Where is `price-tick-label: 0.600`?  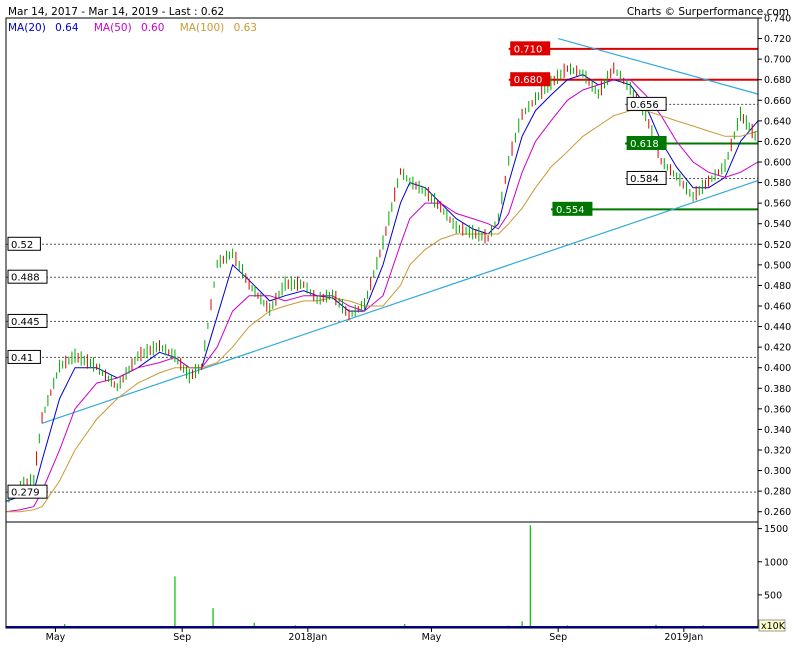
price-tick-label: 0.600 is located at coordinates (777, 163).